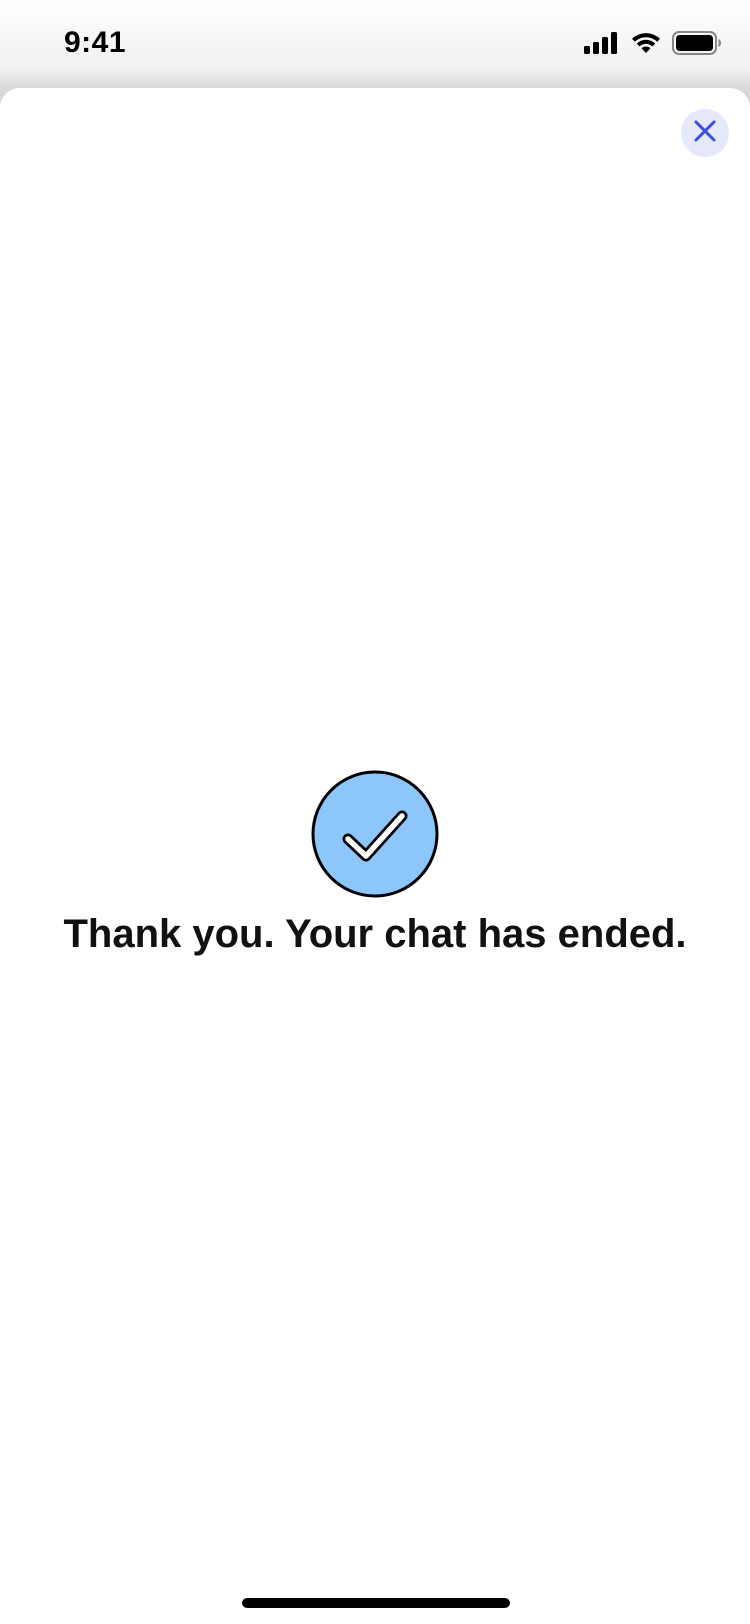  What do you see at coordinates (375, 834) in the screenshot?
I see `checkmark-circle-icon` at bounding box center [375, 834].